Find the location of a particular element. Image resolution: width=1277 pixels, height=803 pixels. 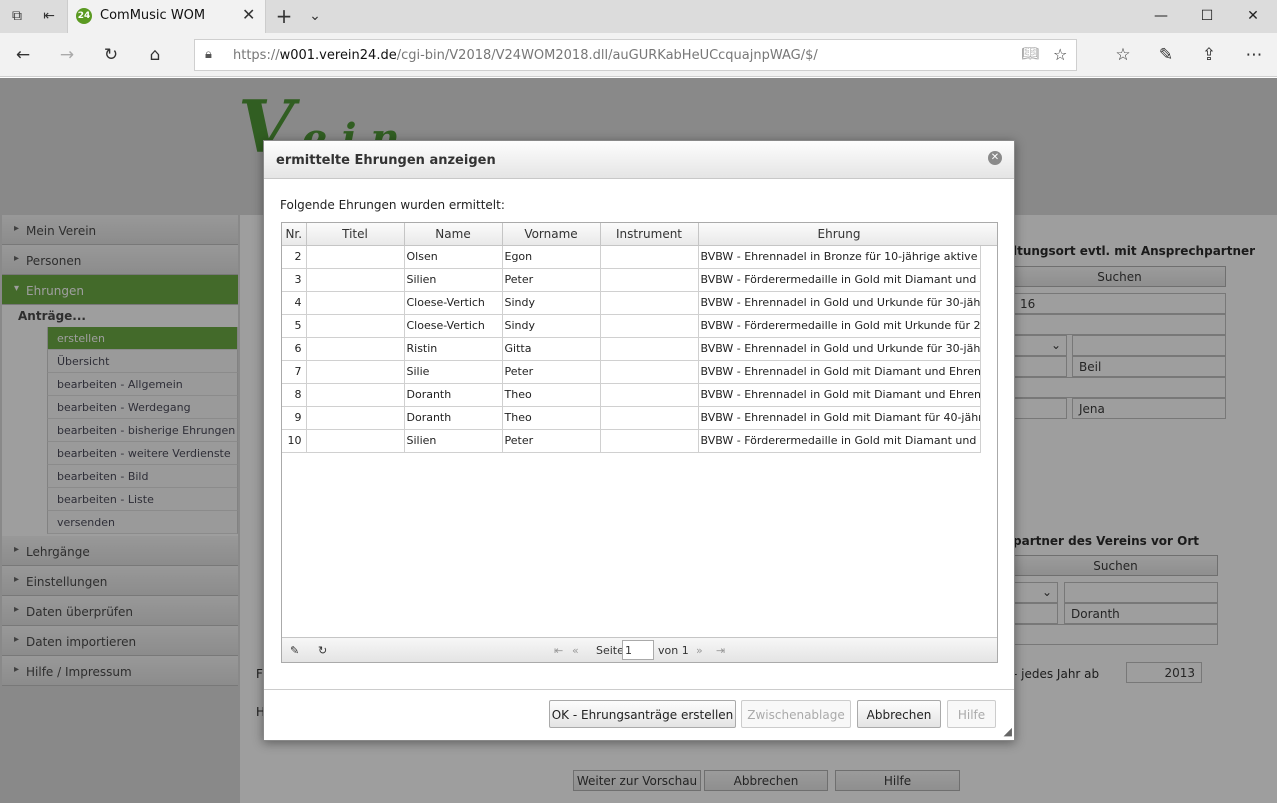

first-page-icon: ⇤ is located at coordinates (558, 650).